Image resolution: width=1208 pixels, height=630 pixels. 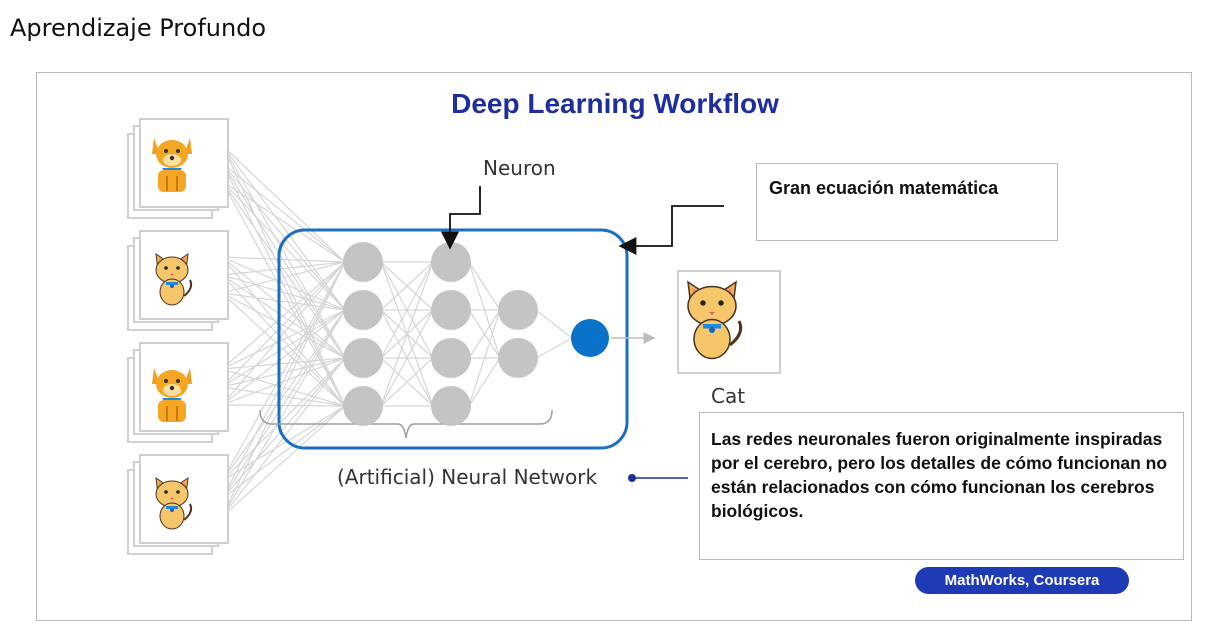 I want to click on math-equation-text: Gran ecuación matemática, so click(x=884, y=188).